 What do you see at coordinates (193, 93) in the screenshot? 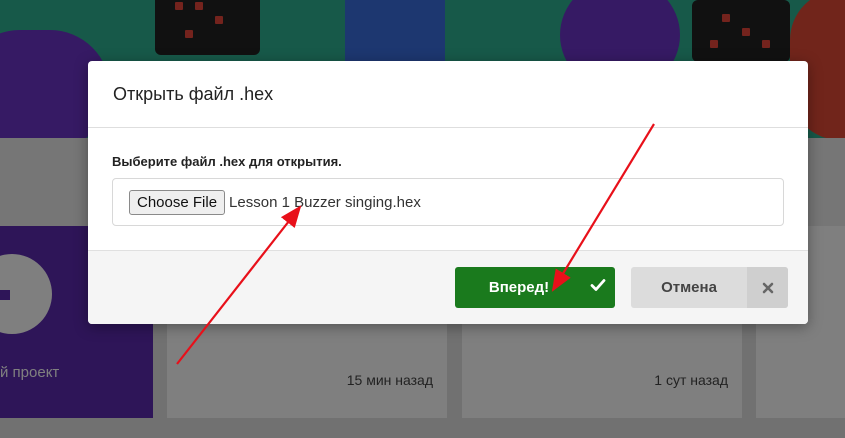
I see `dialog-title: Открыть файл .hex` at bounding box center [193, 93].